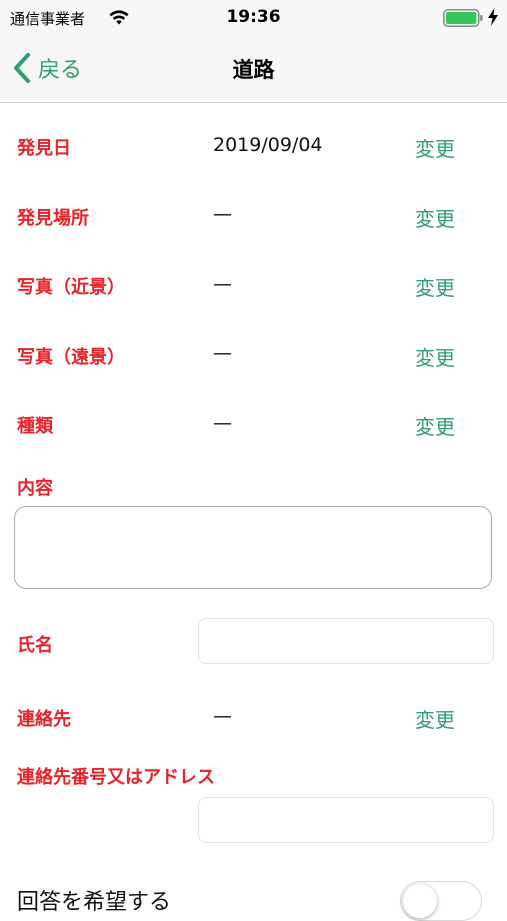 The image size is (507, 921). I want to click on value-discovery-location: —, so click(222, 214).